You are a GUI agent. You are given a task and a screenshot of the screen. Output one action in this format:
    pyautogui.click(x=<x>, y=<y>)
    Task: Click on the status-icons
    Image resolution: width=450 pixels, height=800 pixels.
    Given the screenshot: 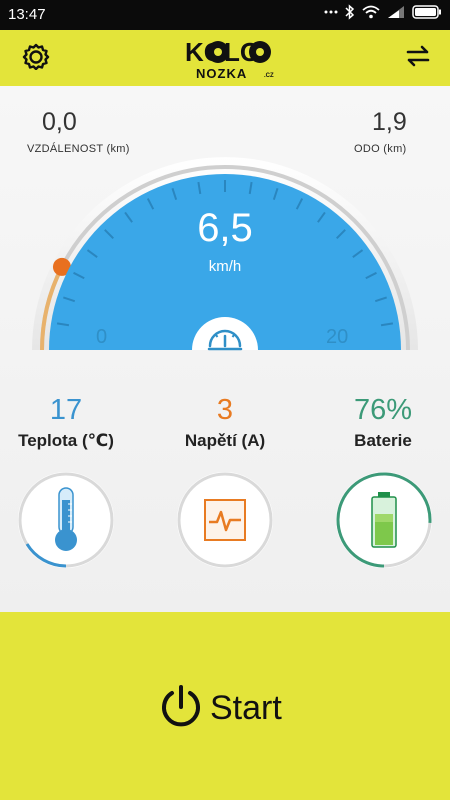 What is the action you would take?
    pyautogui.click(x=383, y=12)
    